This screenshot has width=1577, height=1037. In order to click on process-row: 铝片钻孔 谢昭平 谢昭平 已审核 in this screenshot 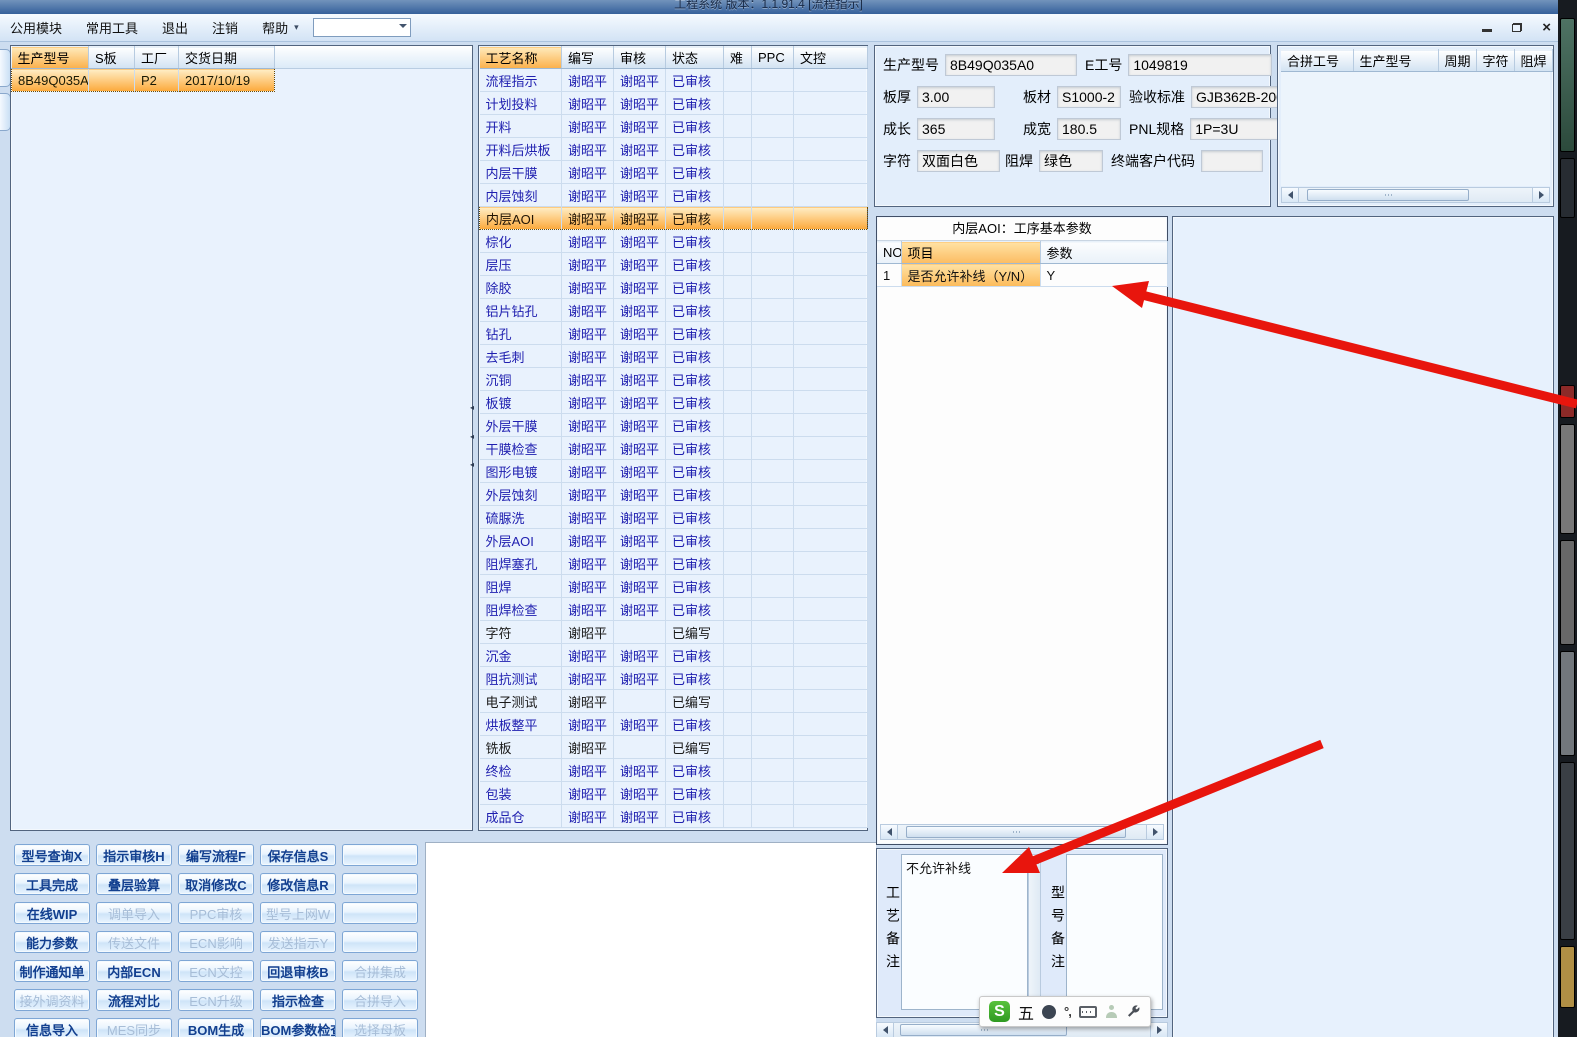, I will do `click(673, 310)`.